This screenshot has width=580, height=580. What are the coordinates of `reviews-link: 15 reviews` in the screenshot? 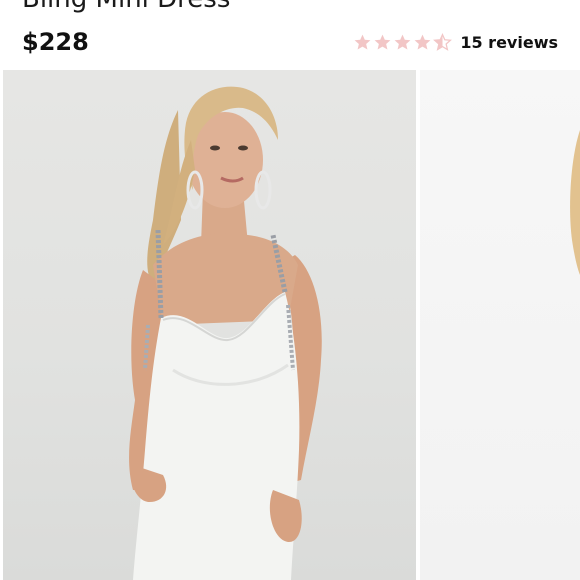 It's located at (509, 42).